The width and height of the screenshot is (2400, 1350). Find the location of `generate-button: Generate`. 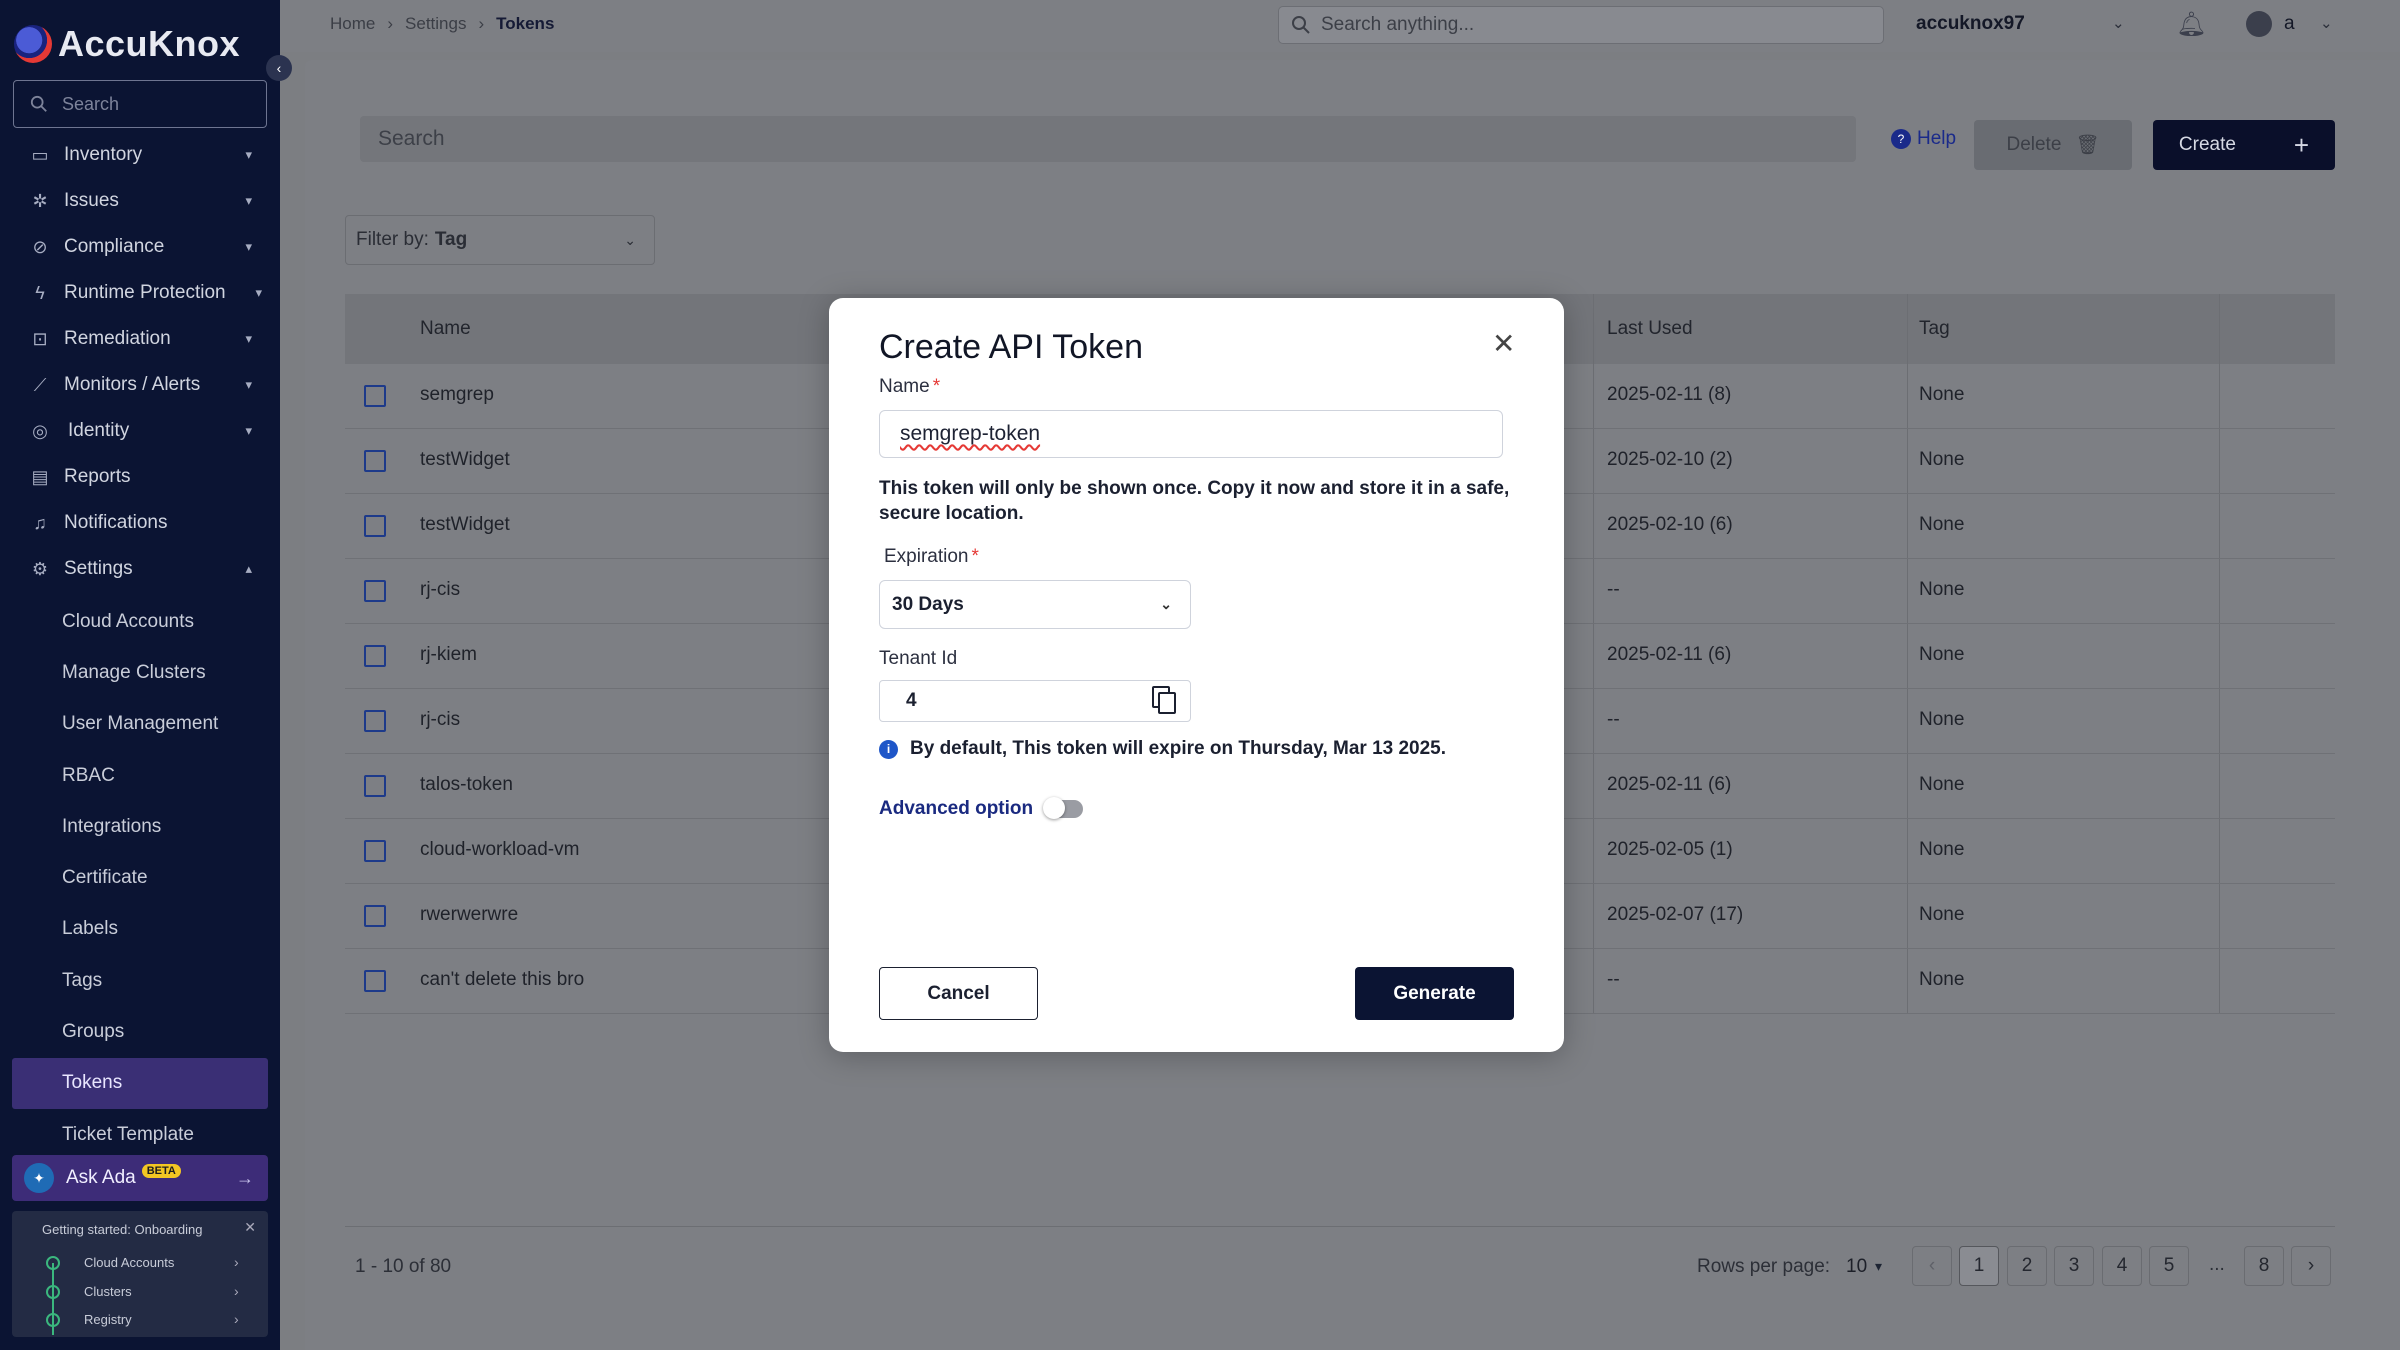

generate-button: Generate is located at coordinates (1434, 993).